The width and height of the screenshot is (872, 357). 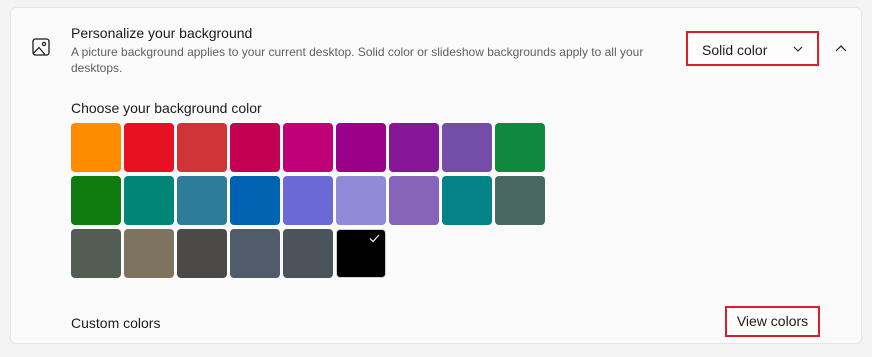 I want to click on picture-icon, so click(x=41, y=47).